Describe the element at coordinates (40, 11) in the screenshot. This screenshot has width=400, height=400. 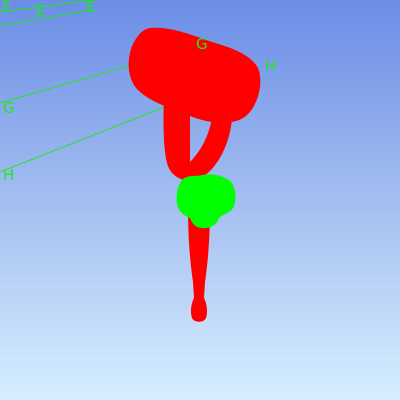
I see `label-e-mid: E` at that location.